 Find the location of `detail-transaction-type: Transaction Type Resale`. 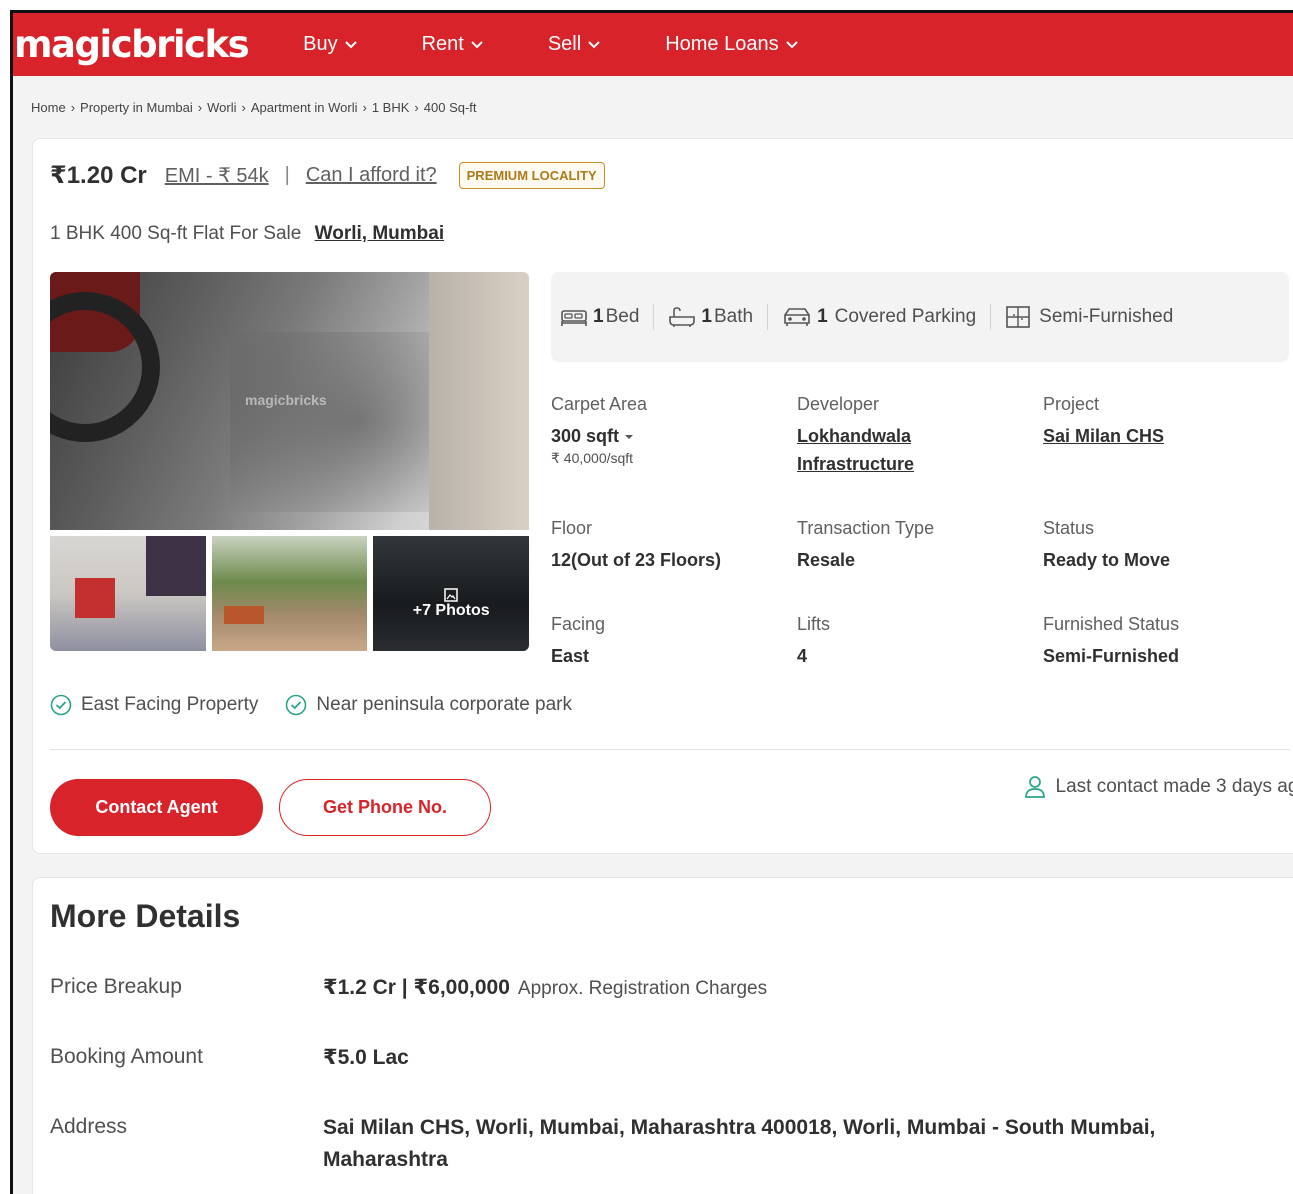

detail-transaction-type: Transaction Type Resale is located at coordinates (917, 546).